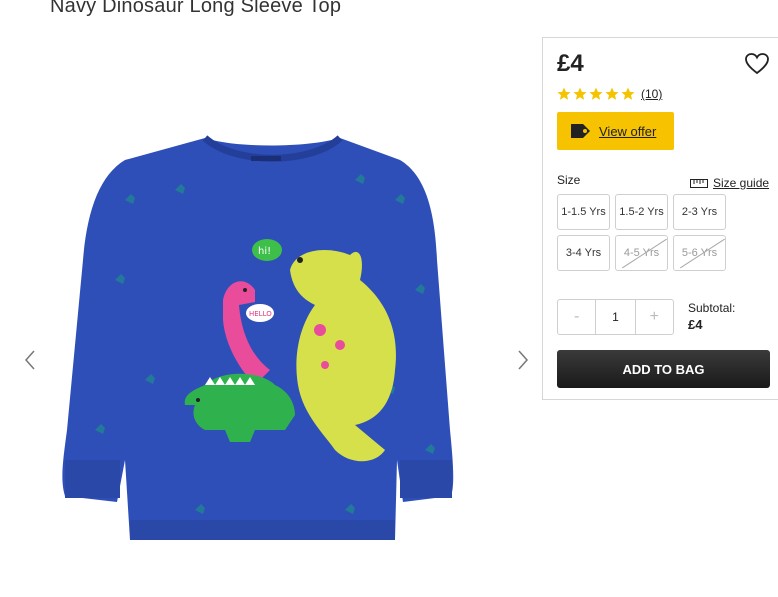 This screenshot has width=778, height=597. I want to click on speech-bubble-hello: HELLO, so click(260, 314).